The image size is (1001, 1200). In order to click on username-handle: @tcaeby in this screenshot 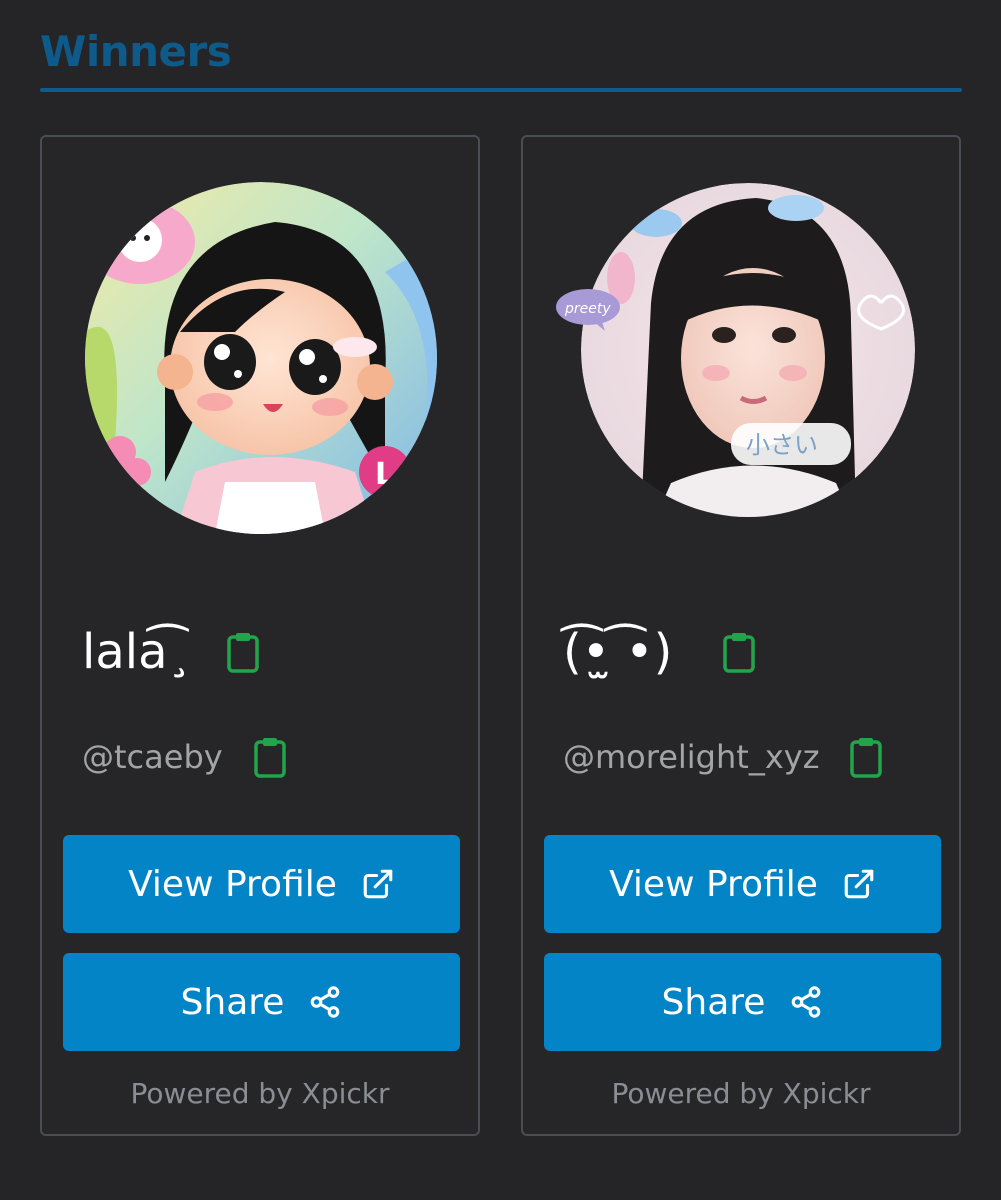, I will do `click(152, 757)`.